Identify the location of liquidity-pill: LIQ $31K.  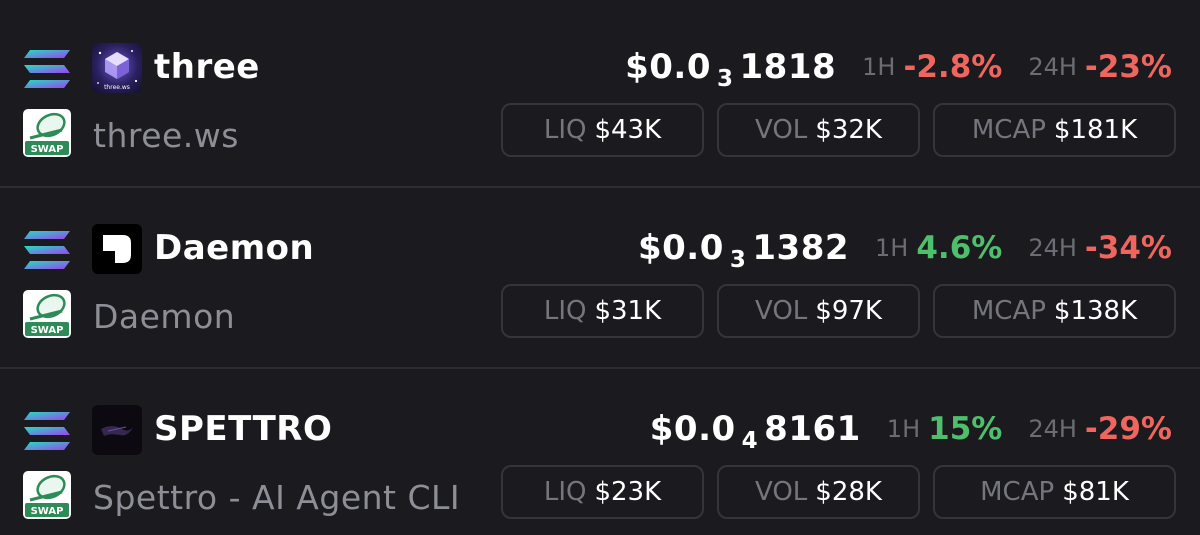
(602, 311).